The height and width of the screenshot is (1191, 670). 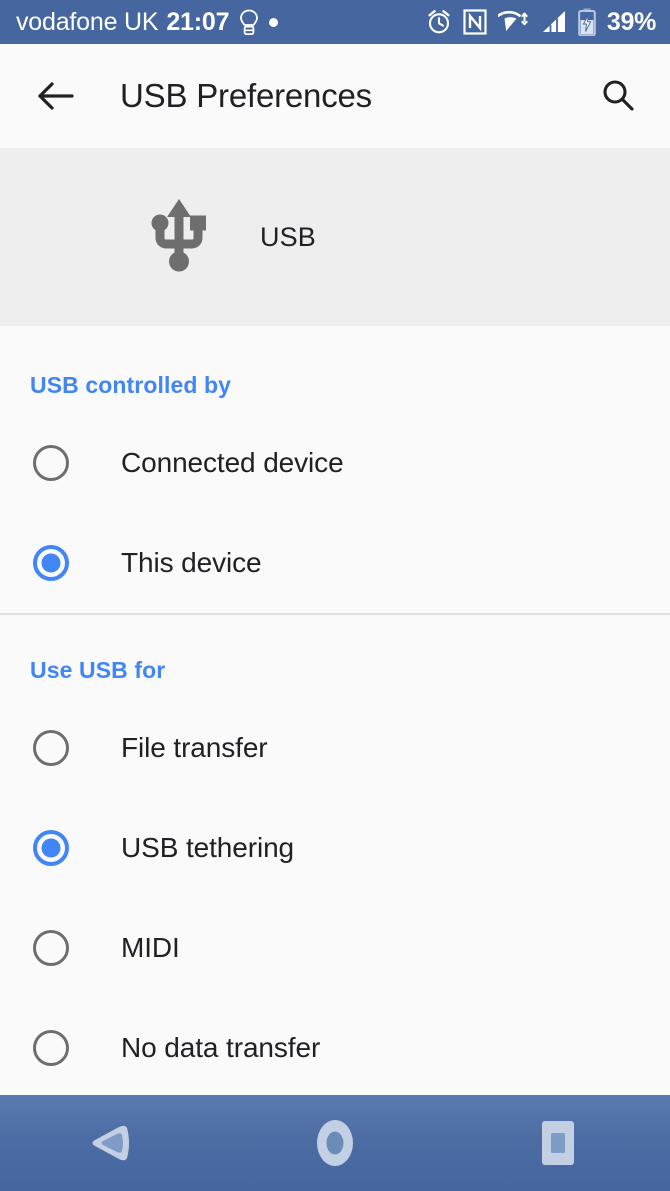 What do you see at coordinates (587, 22) in the screenshot?
I see `battery-charging-icon` at bounding box center [587, 22].